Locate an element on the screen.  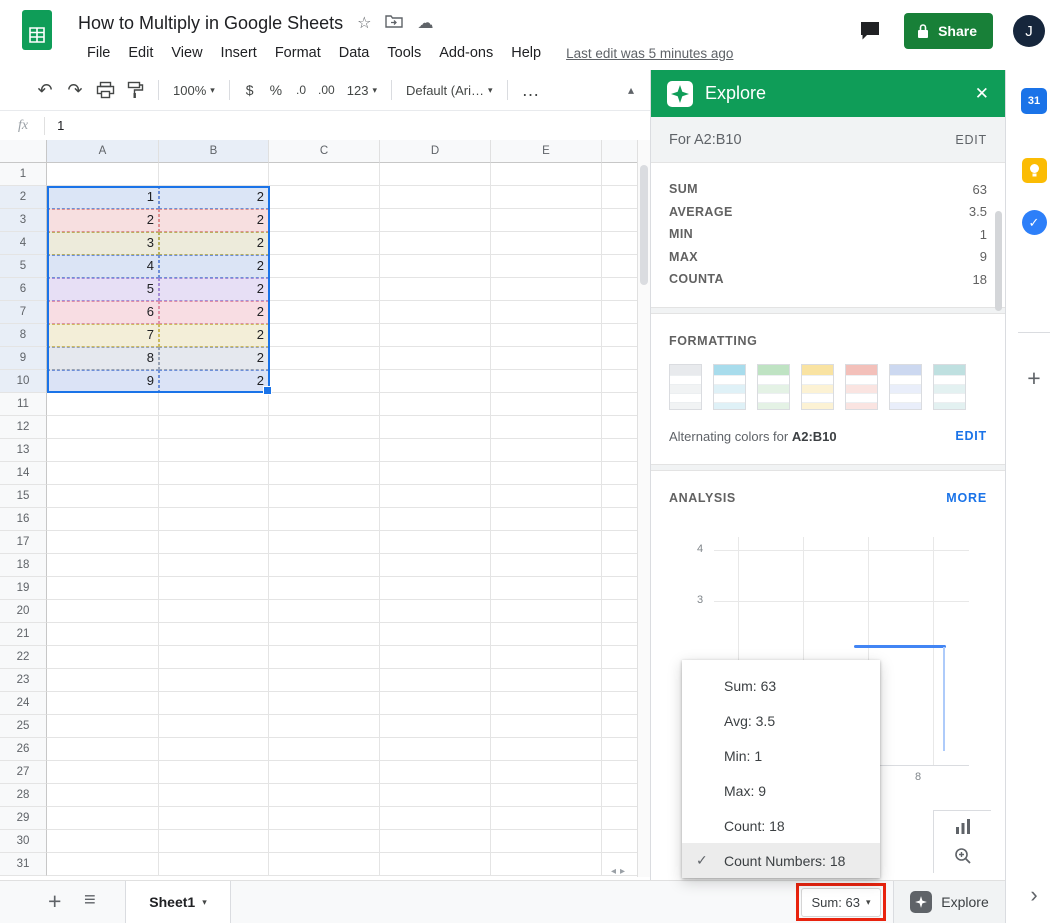
cell-F20 is located at coordinates (621, 611).